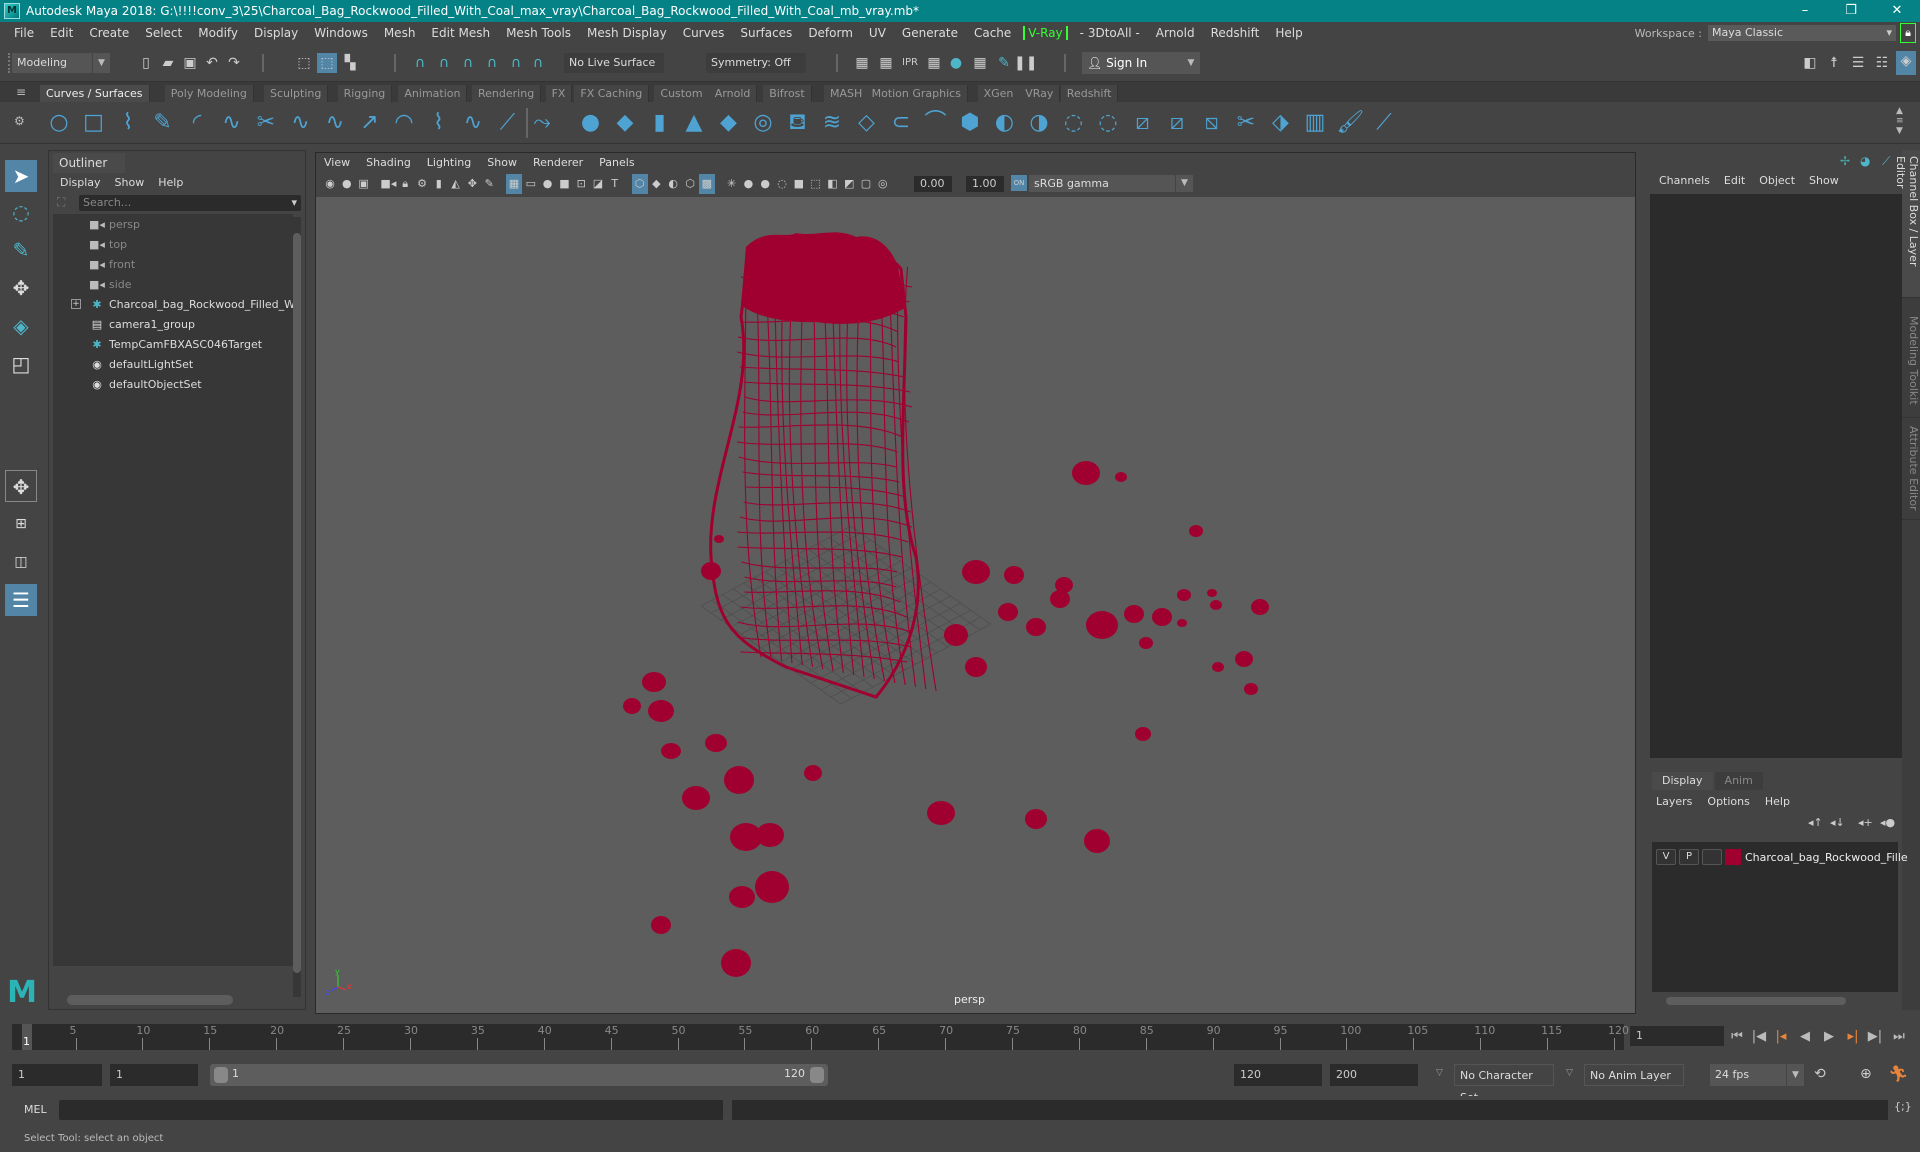  Describe the element at coordinates (886, 63) in the screenshot. I see `render-frame-icon: ▦` at that location.